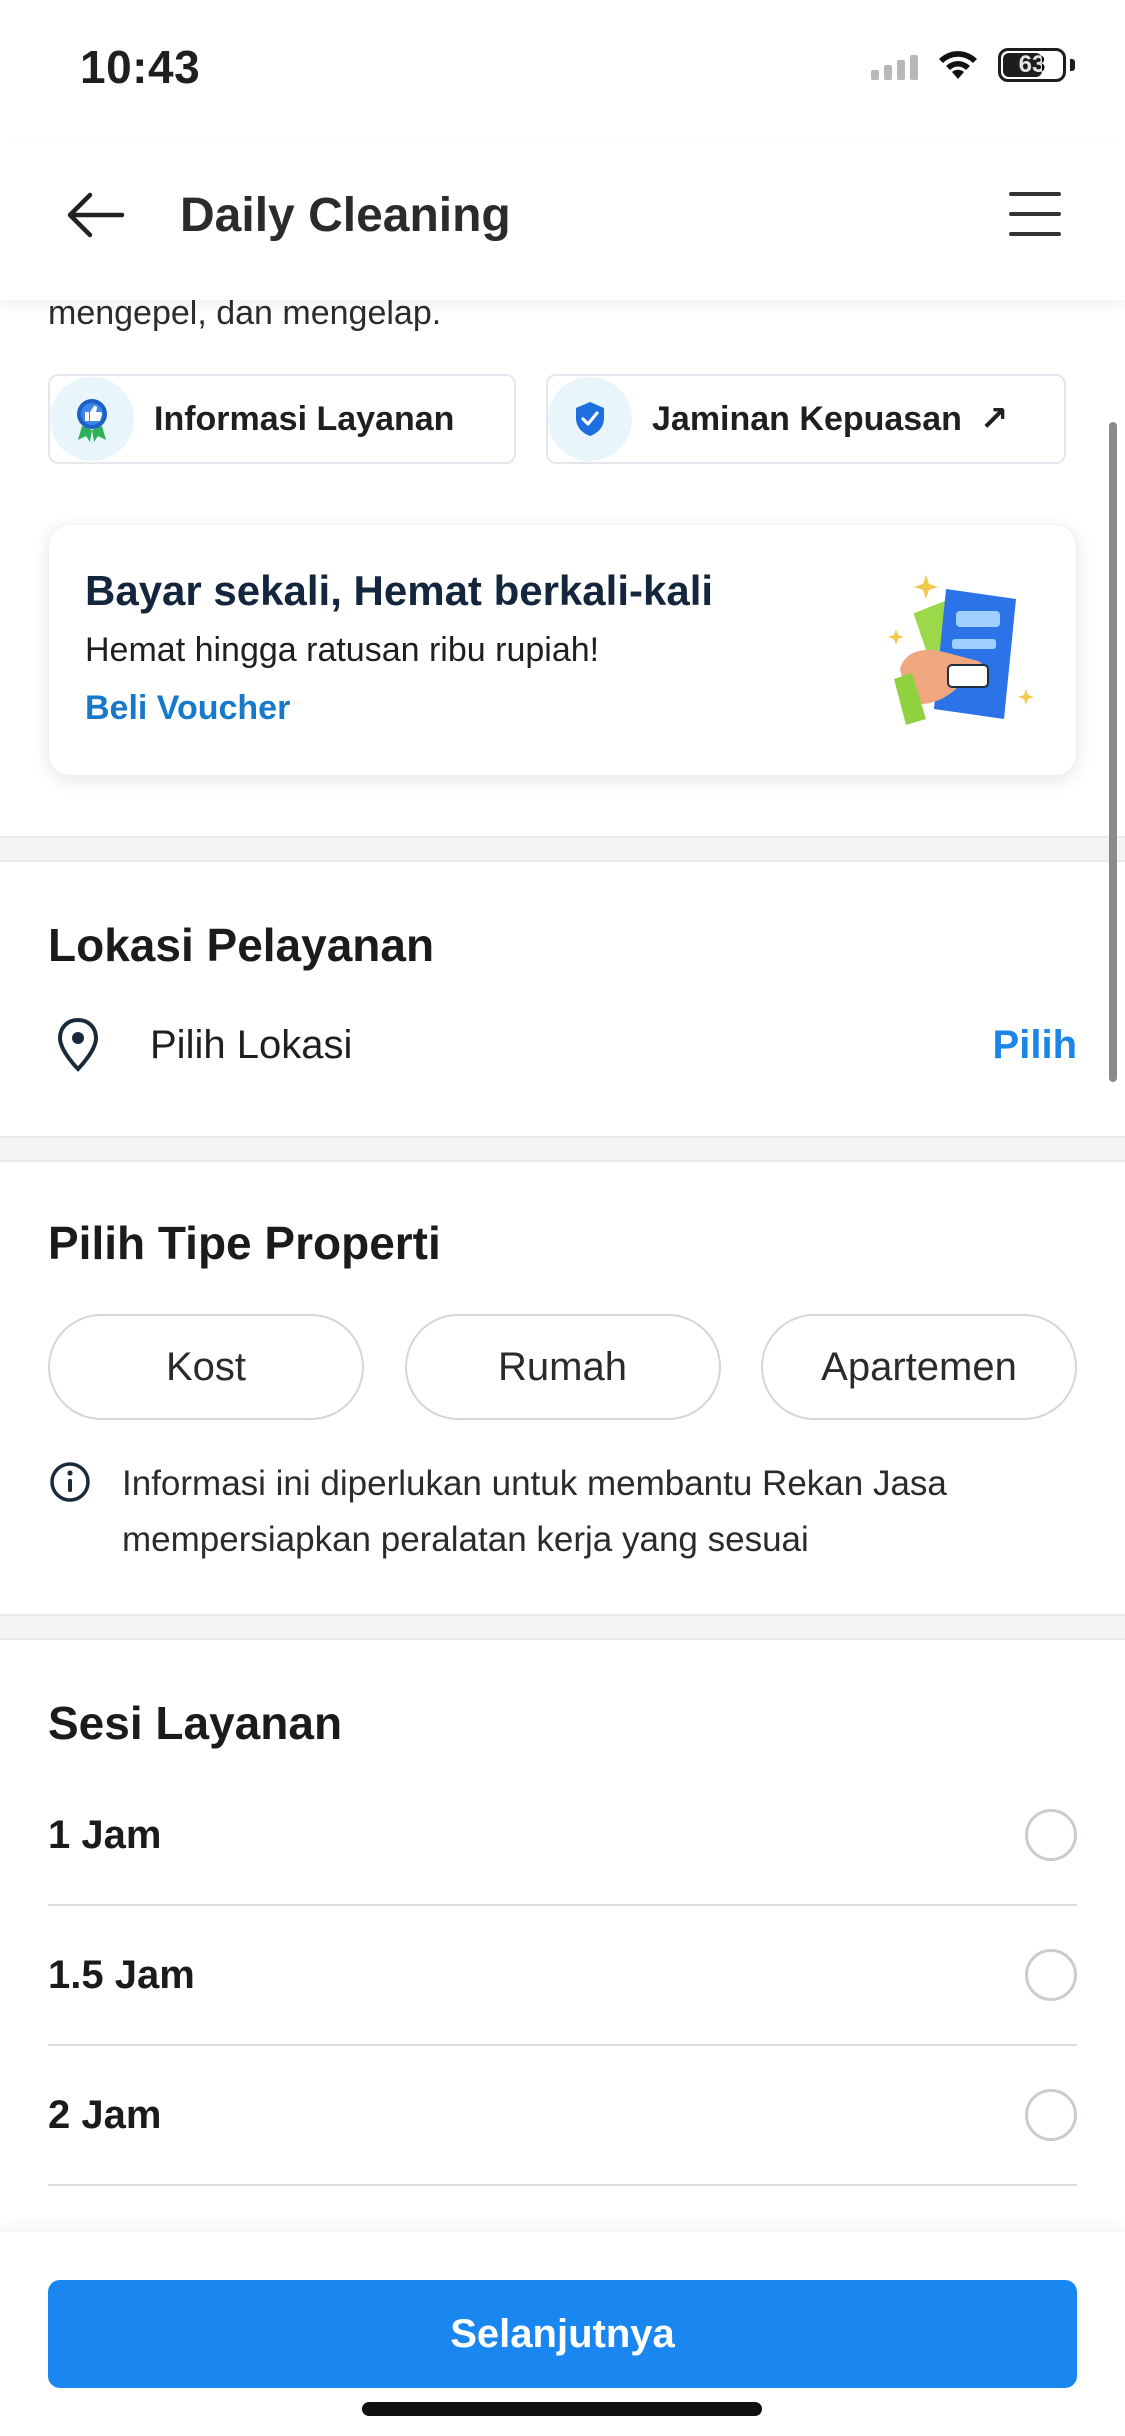 This screenshot has width=1125, height=2436. I want to click on satisfaction-guarantee-chip: Jaminan Kepuasan ↗, so click(806, 419).